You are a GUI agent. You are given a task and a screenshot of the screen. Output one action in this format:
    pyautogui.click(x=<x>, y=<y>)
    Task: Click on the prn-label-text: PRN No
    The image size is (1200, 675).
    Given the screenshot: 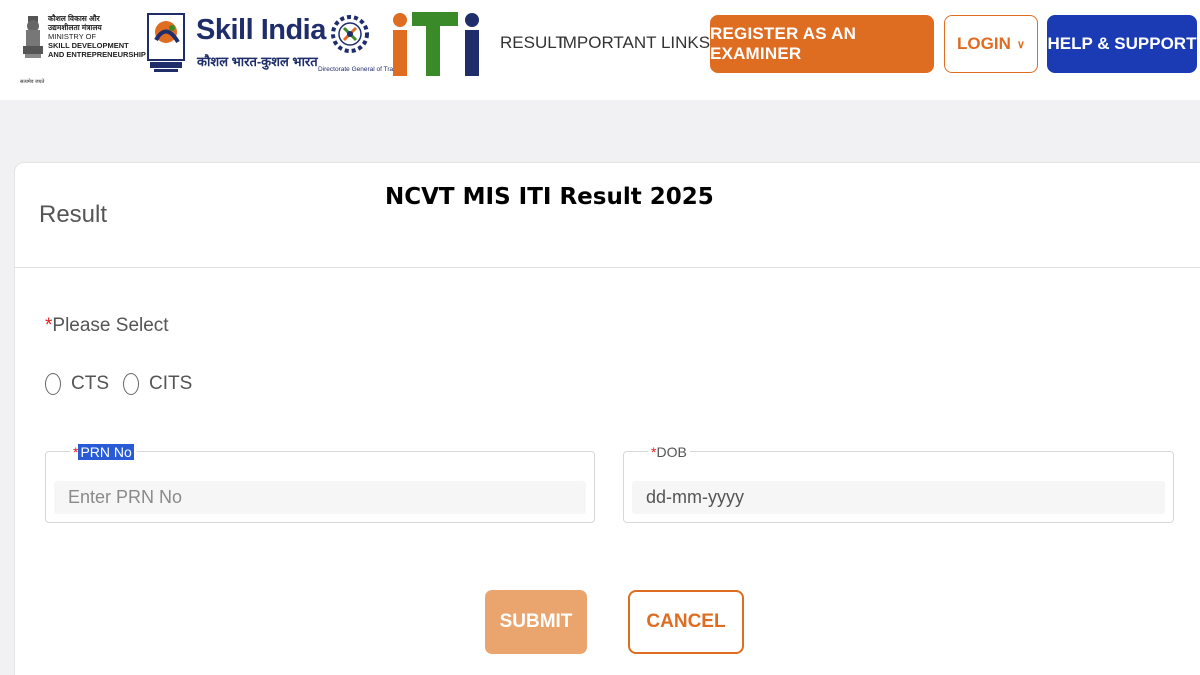 What is the action you would take?
    pyautogui.click(x=106, y=452)
    